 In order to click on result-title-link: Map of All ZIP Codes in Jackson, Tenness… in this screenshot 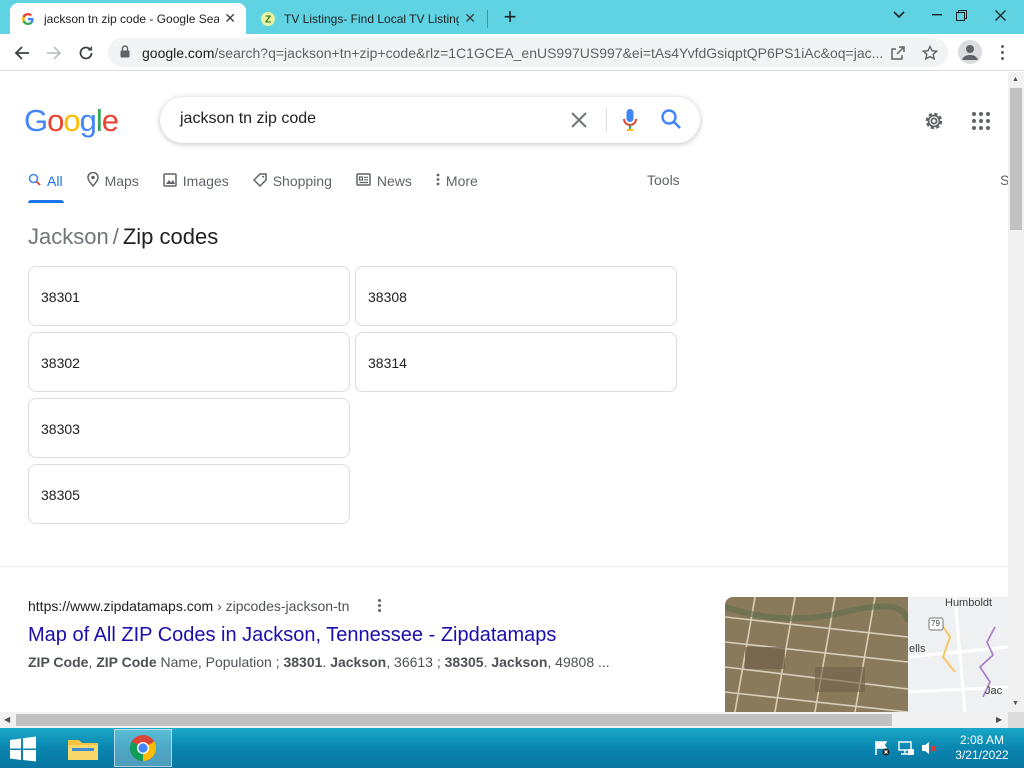, I will do `click(292, 635)`.